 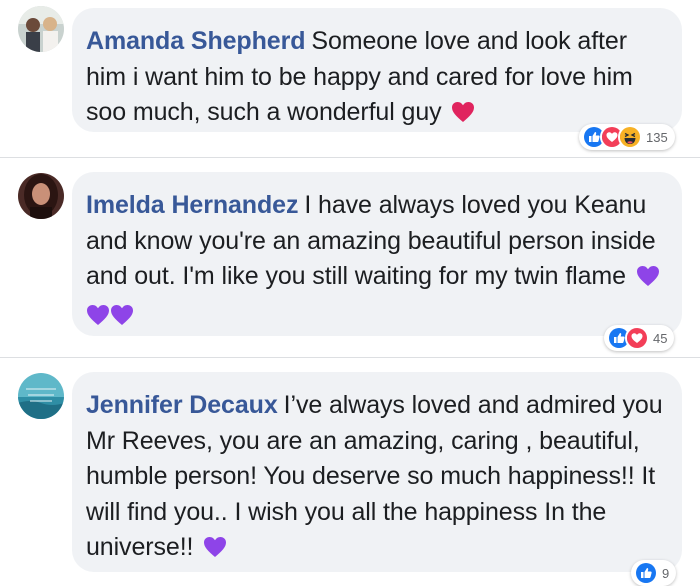 What do you see at coordinates (637, 338) in the screenshot?
I see `love-reaction-icon` at bounding box center [637, 338].